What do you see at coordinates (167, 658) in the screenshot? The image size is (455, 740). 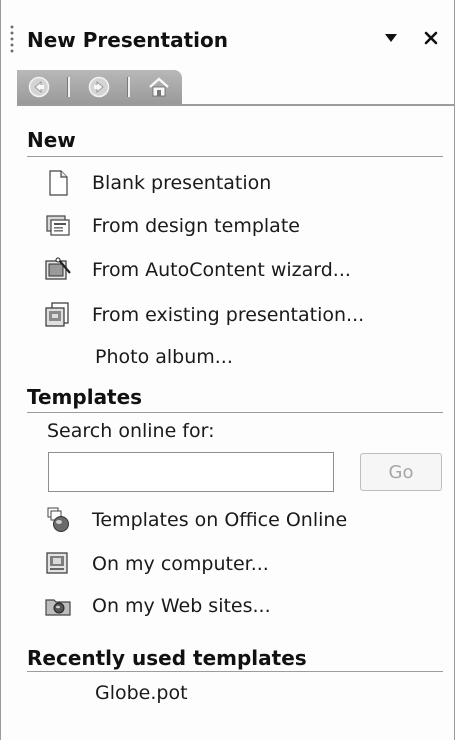 I see `section-title-recent: Recently used templates` at bounding box center [167, 658].